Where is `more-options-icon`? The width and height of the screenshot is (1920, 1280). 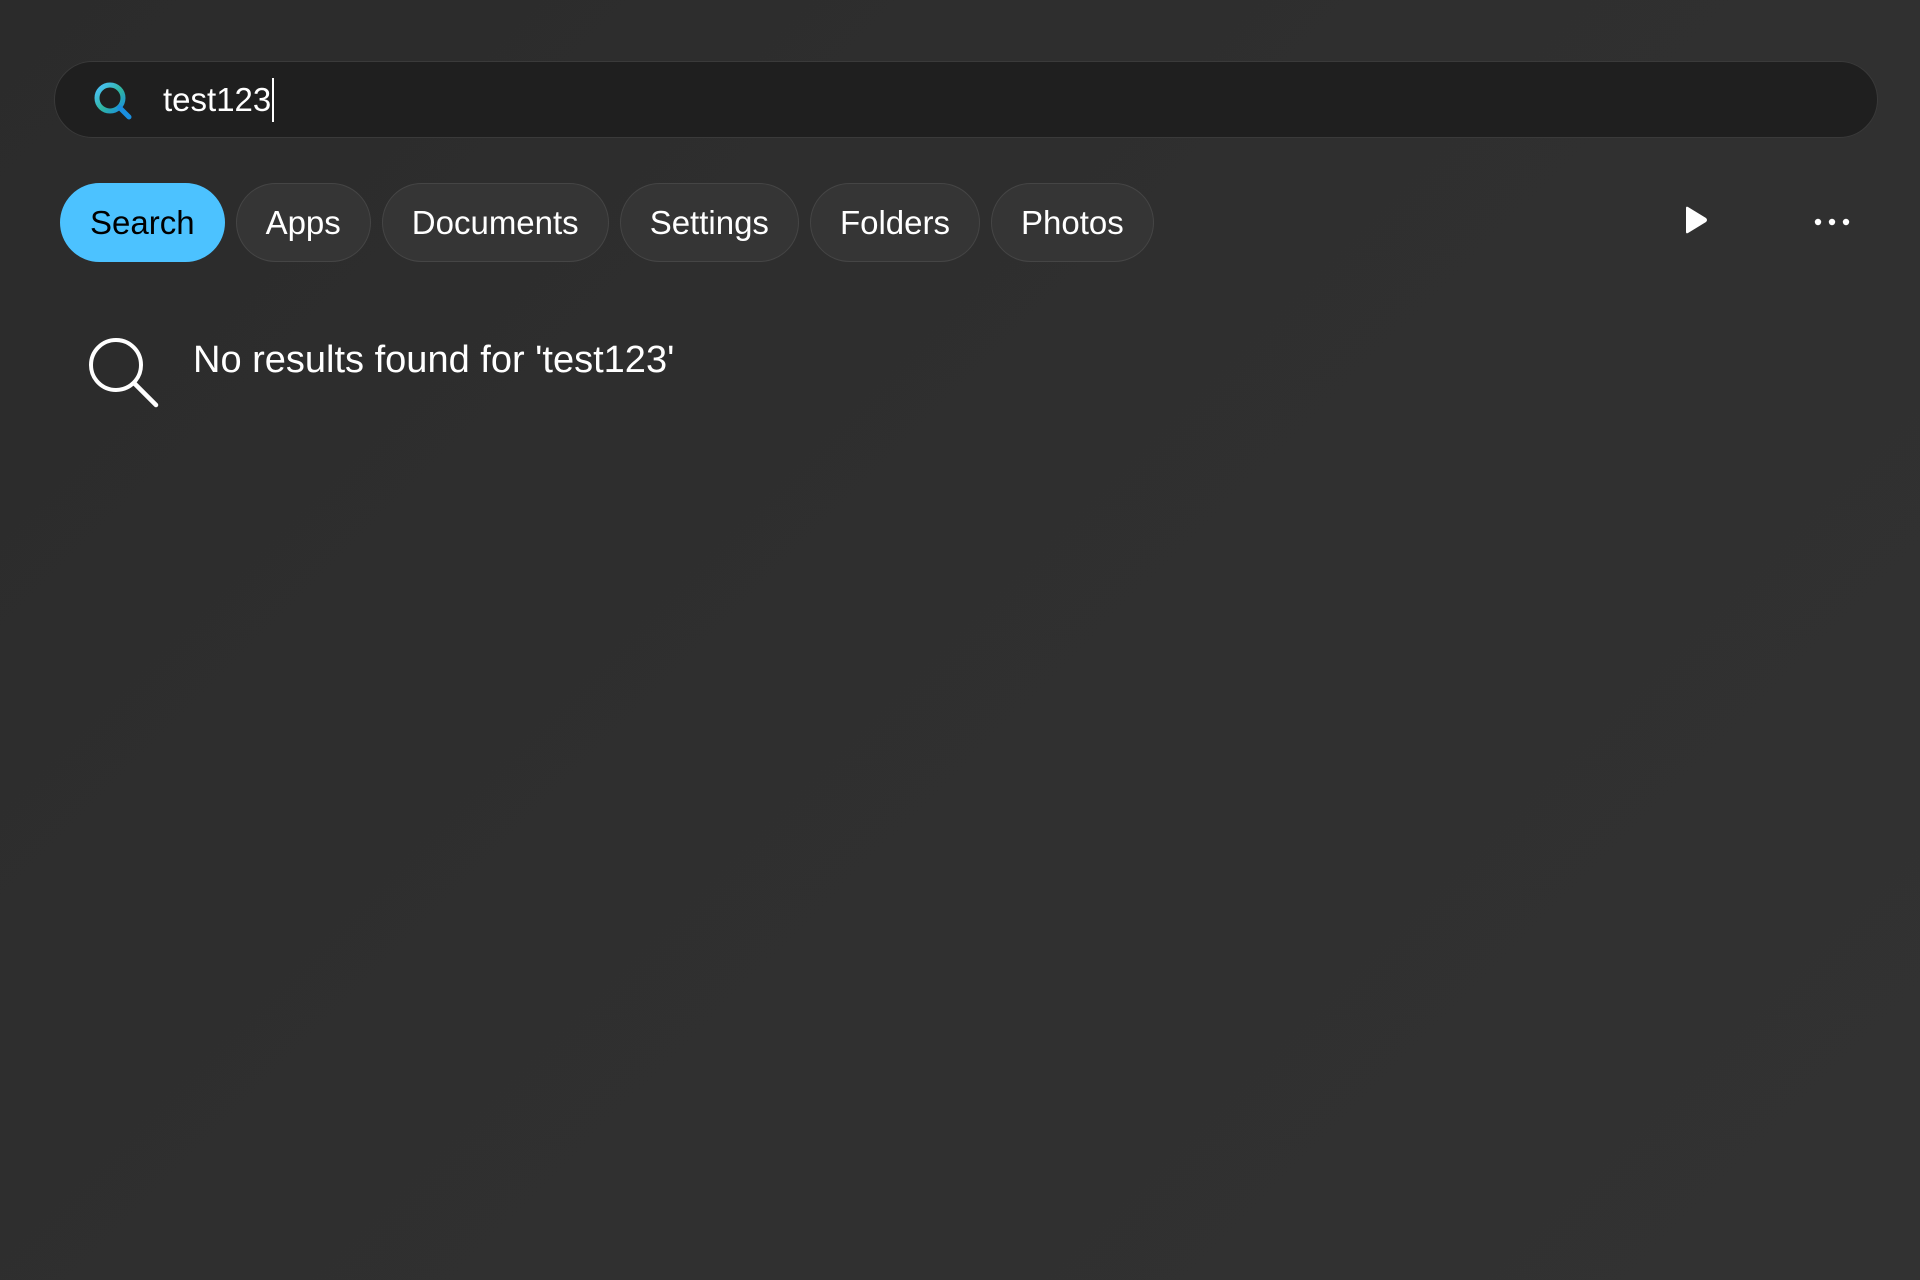 more-options-icon is located at coordinates (1832, 223).